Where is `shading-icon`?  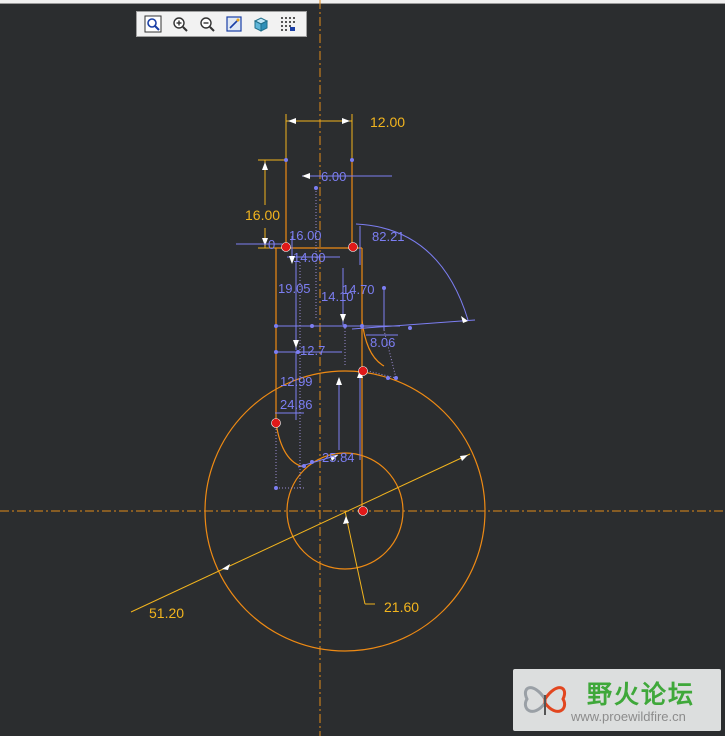 shading-icon is located at coordinates (261, 24).